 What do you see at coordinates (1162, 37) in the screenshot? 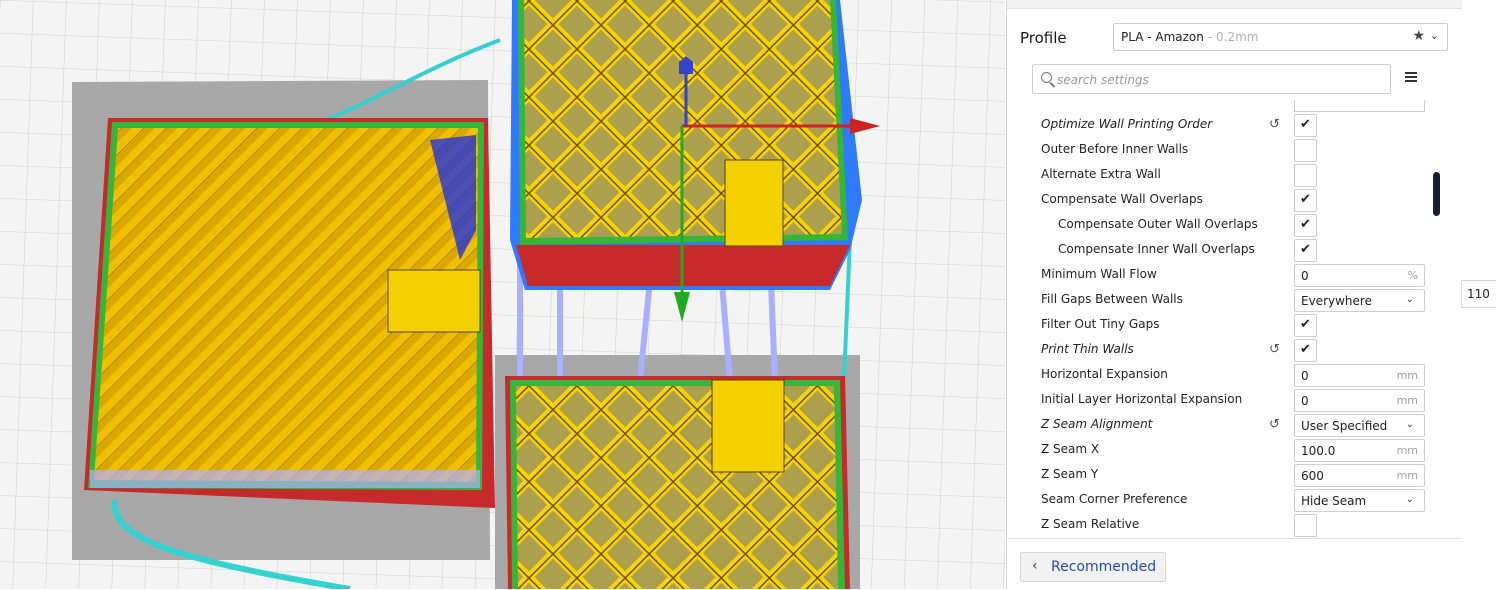
I see `profile-name: PLA - Amazon` at bounding box center [1162, 37].